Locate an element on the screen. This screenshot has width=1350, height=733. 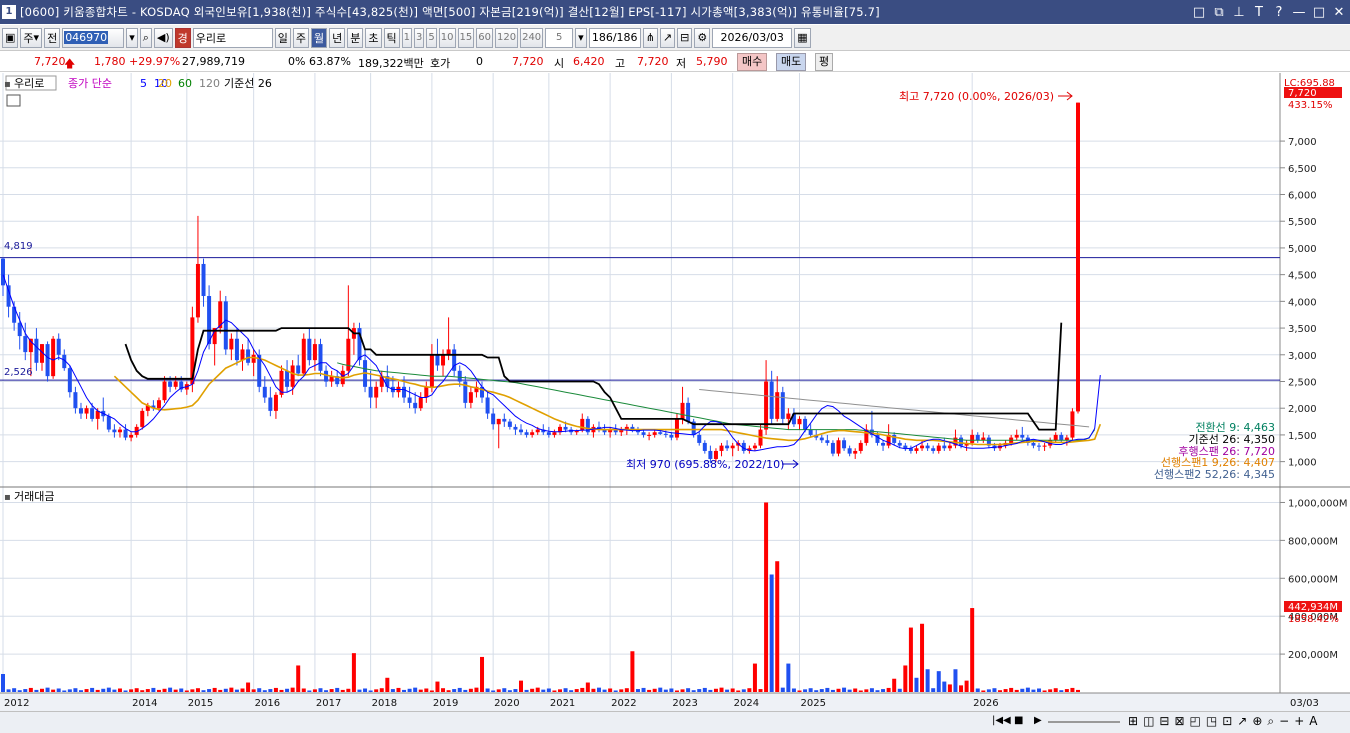
interval-dropdown-icon: ▾ is located at coordinates (581, 37).